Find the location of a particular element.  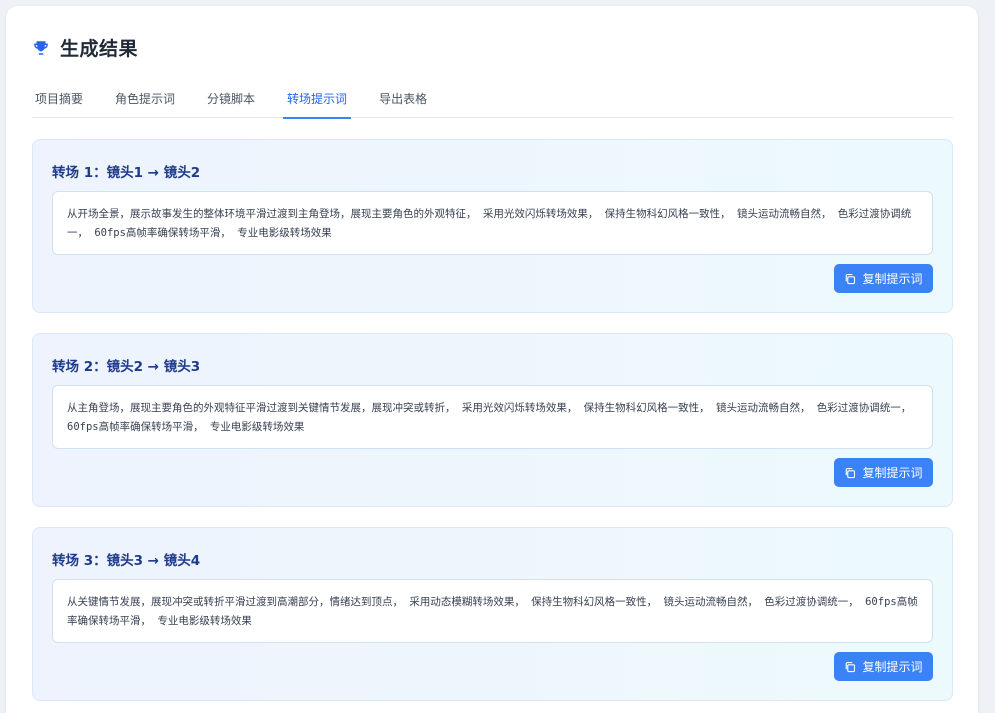

tab-character-prompts: 角色提示词 is located at coordinates (145, 101).